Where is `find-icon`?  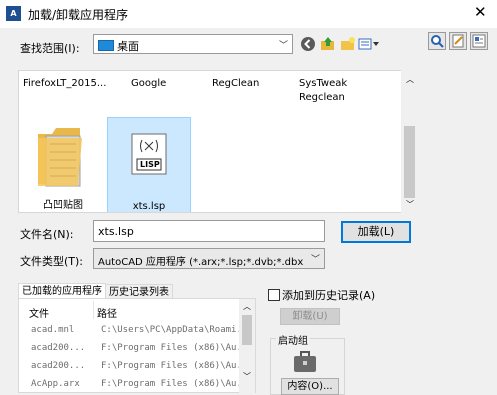
find-icon is located at coordinates (437, 41).